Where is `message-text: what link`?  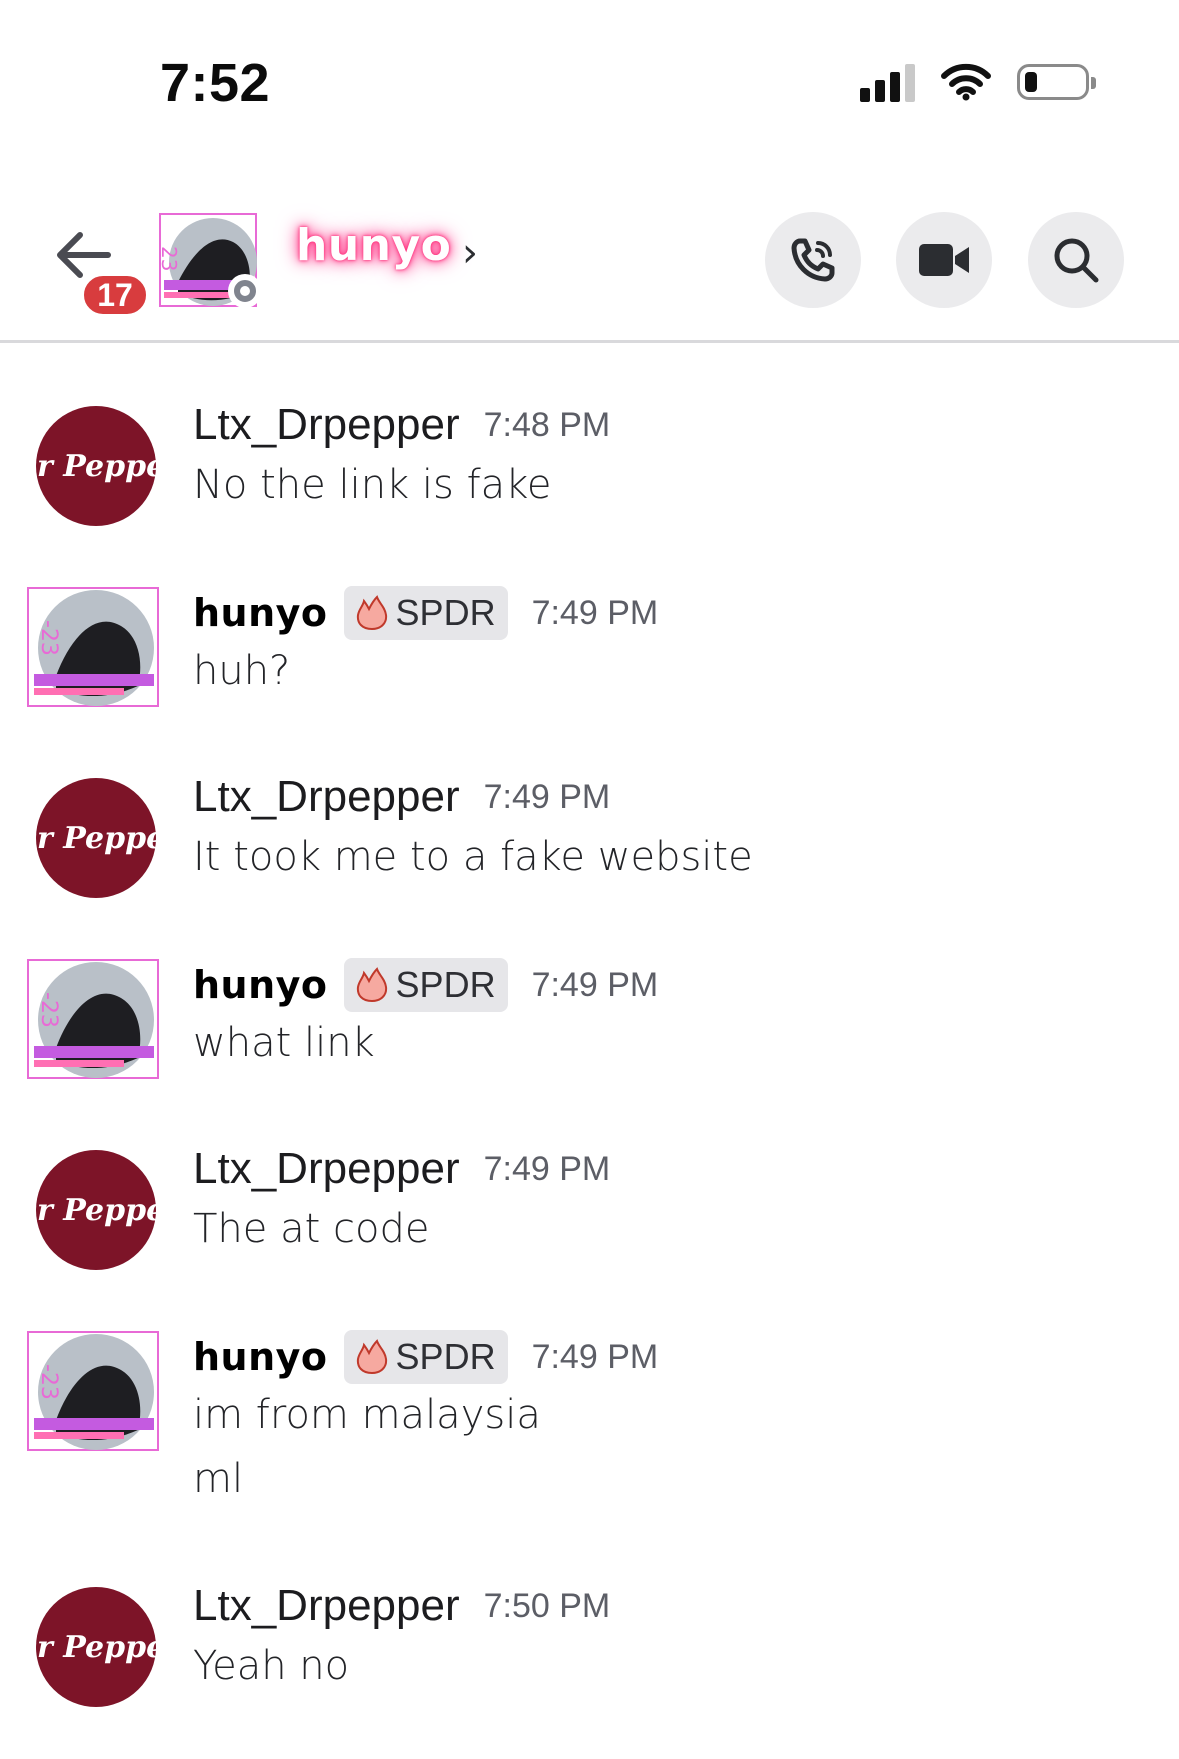
message-text: what link is located at coordinates (284, 1043).